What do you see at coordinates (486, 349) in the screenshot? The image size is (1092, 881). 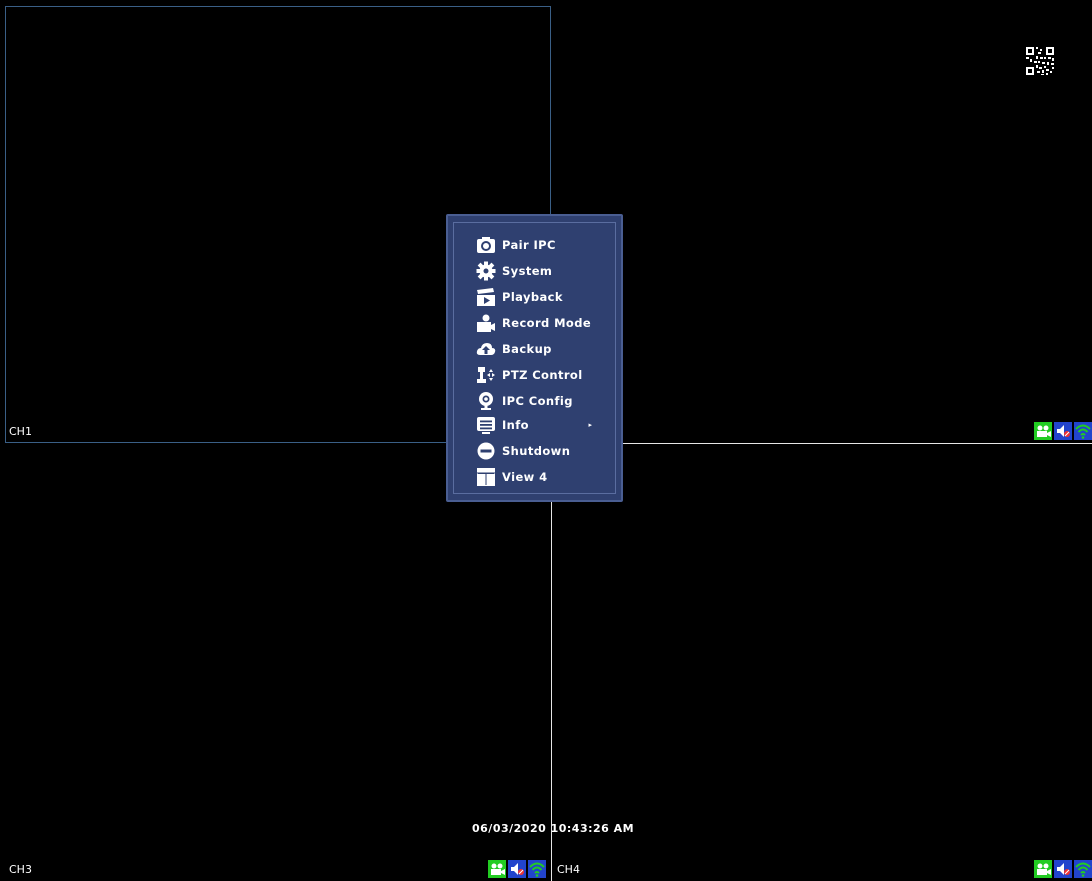 I see `cloud-upload-icon` at bounding box center [486, 349].